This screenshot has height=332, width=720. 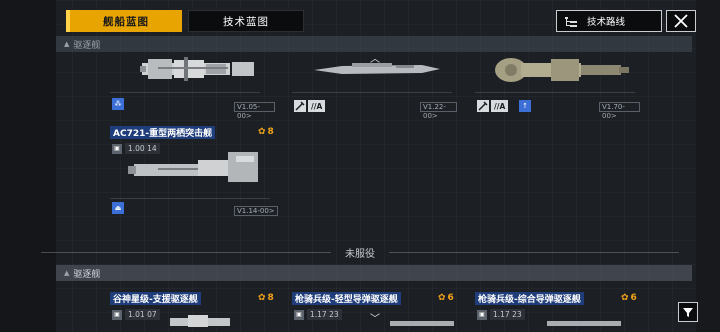 I want to click on version-tag: V1.05-00>, so click(x=254, y=111).